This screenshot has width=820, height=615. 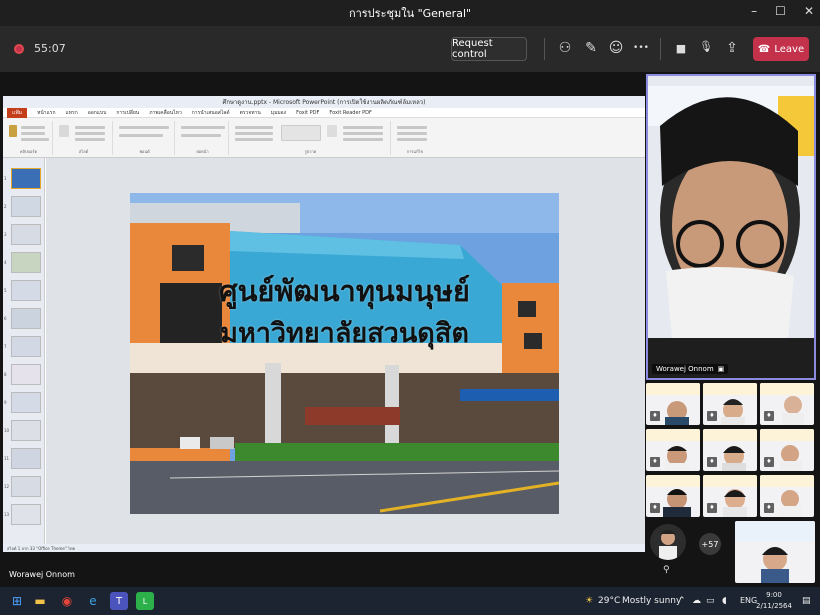 What do you see at coordinates (67, 601) in the screenshot?
I see `chrome-icon: ◉` at bounding box center [67, 601].